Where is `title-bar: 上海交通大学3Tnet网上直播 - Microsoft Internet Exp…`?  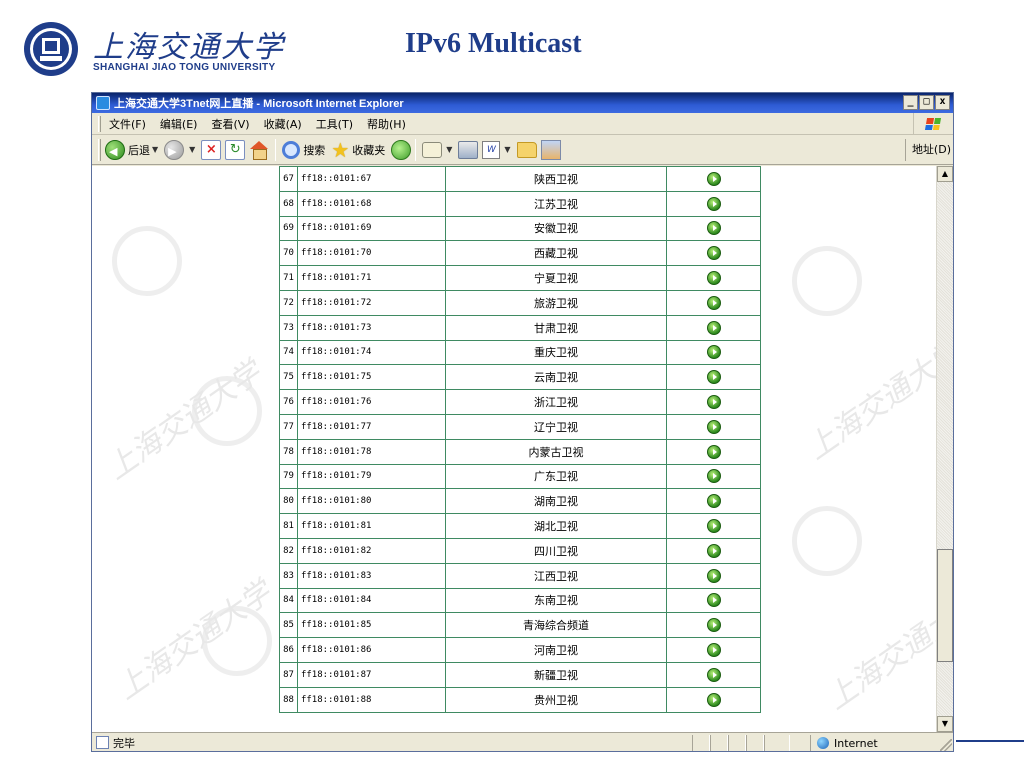 title-bar: 上海交通大学3Tnet网上直播 - Microsoft Internet Exp… is located at coordinates (522, 103).